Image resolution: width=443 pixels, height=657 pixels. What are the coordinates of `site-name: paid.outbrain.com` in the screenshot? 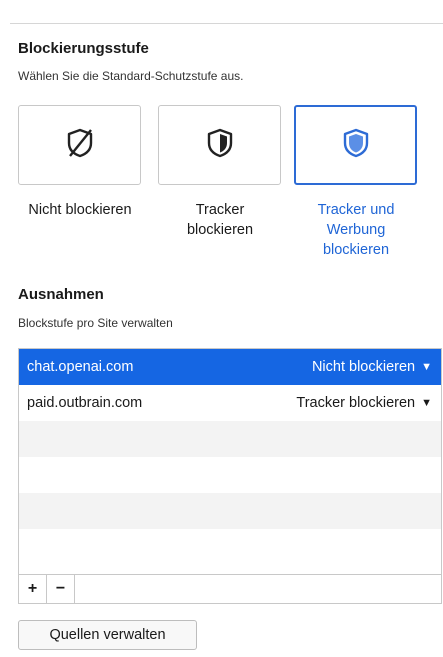 It's located at (85, 403).